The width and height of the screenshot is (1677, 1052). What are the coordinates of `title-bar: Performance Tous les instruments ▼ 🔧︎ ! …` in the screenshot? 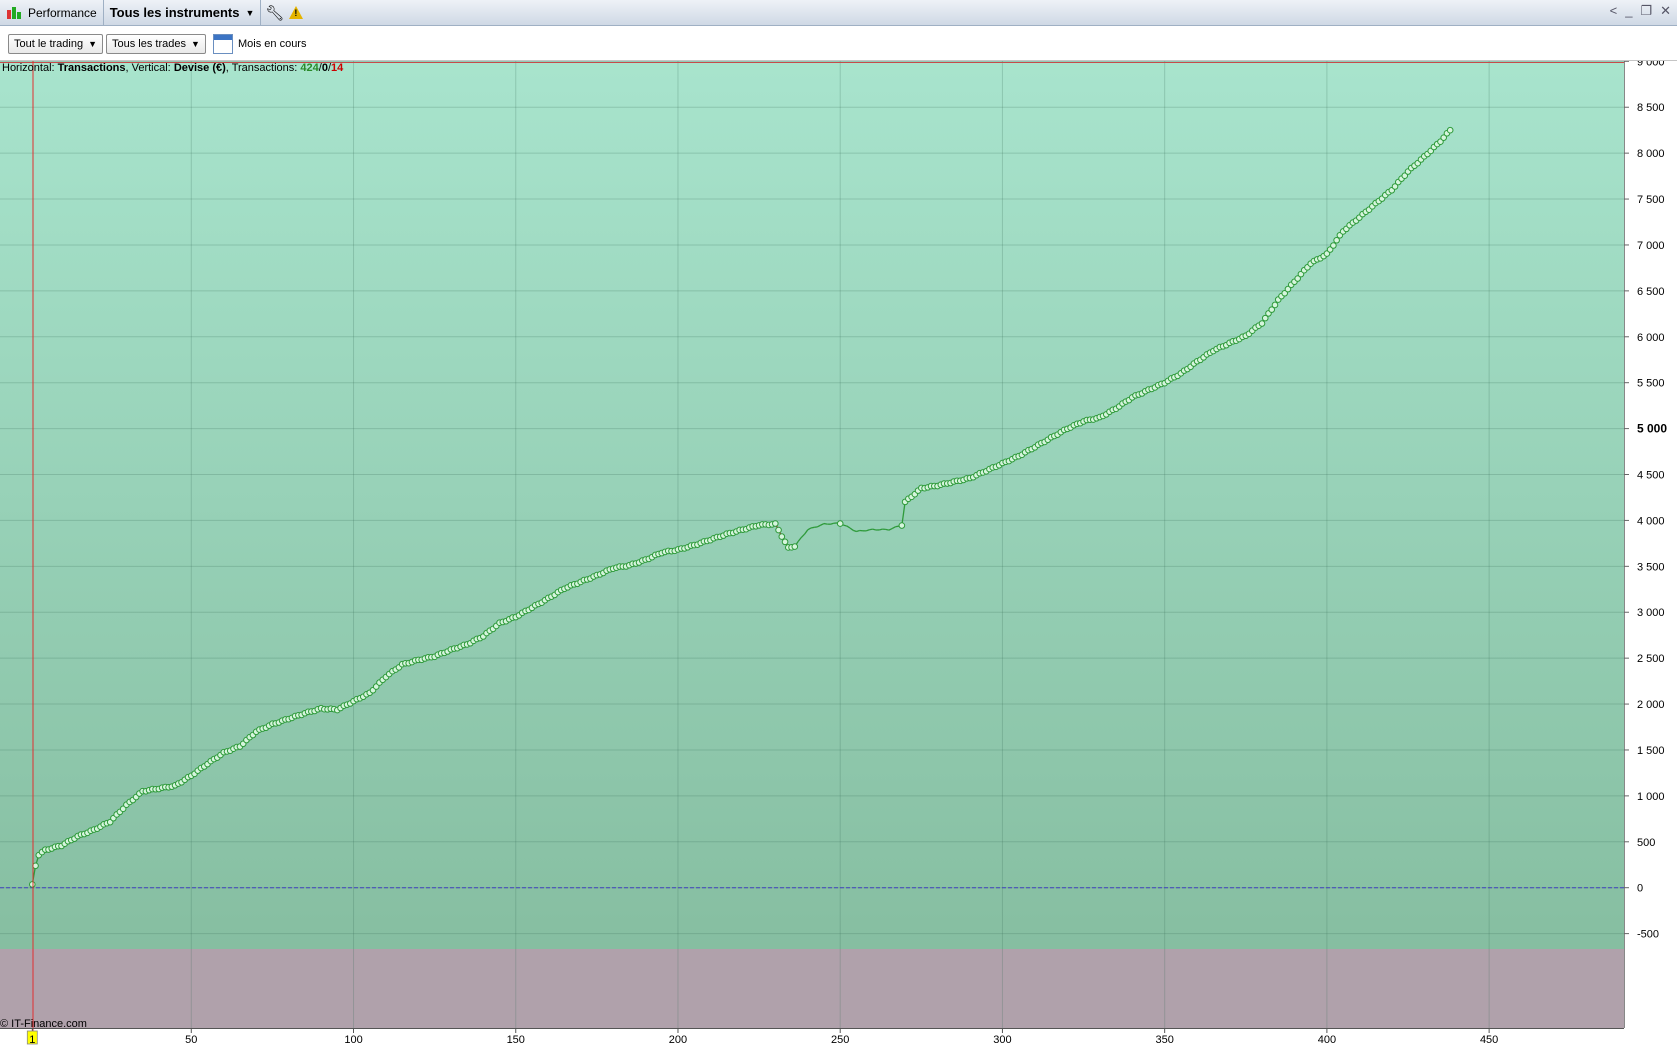 It's located at (838, 13).